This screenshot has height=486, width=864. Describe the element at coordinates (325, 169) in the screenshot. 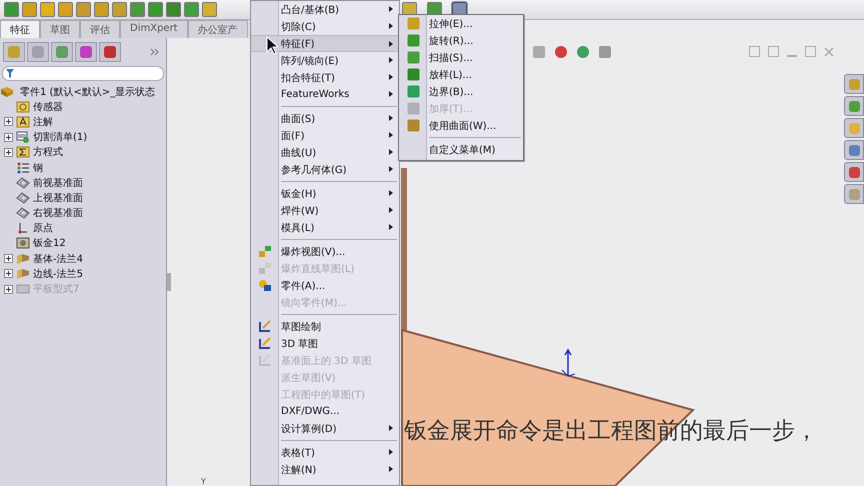

I see `menu-item: 参考几何体(G)` at that location.